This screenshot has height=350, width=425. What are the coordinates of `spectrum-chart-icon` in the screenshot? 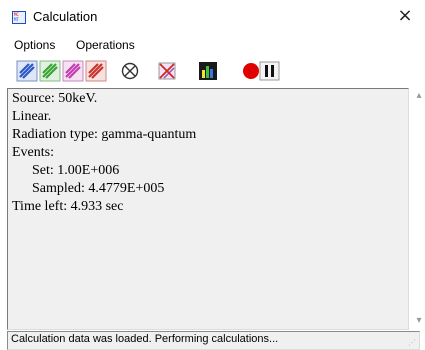 It's located at (208, 71).